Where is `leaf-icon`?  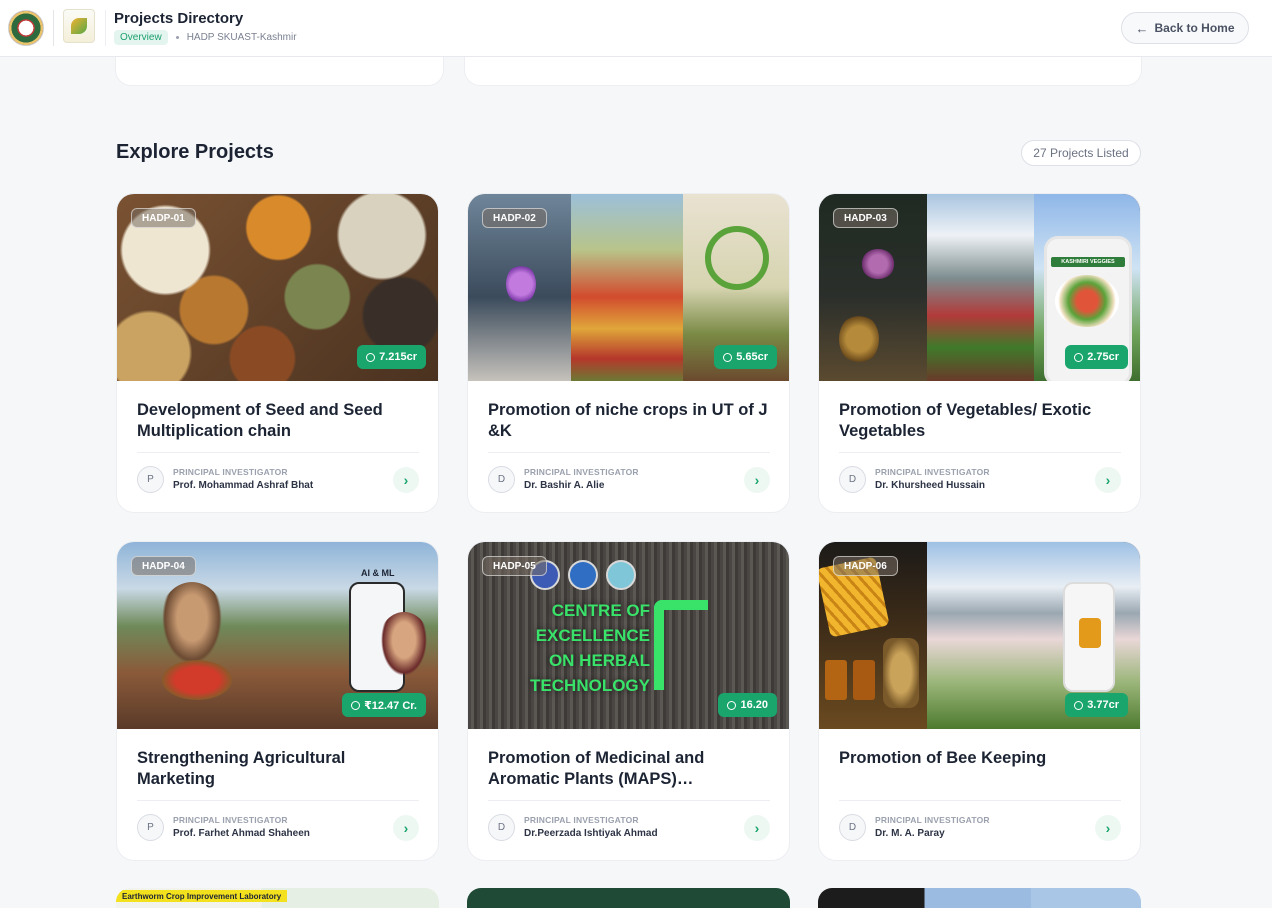
leaf-icon is located at coordinates (79, 26).